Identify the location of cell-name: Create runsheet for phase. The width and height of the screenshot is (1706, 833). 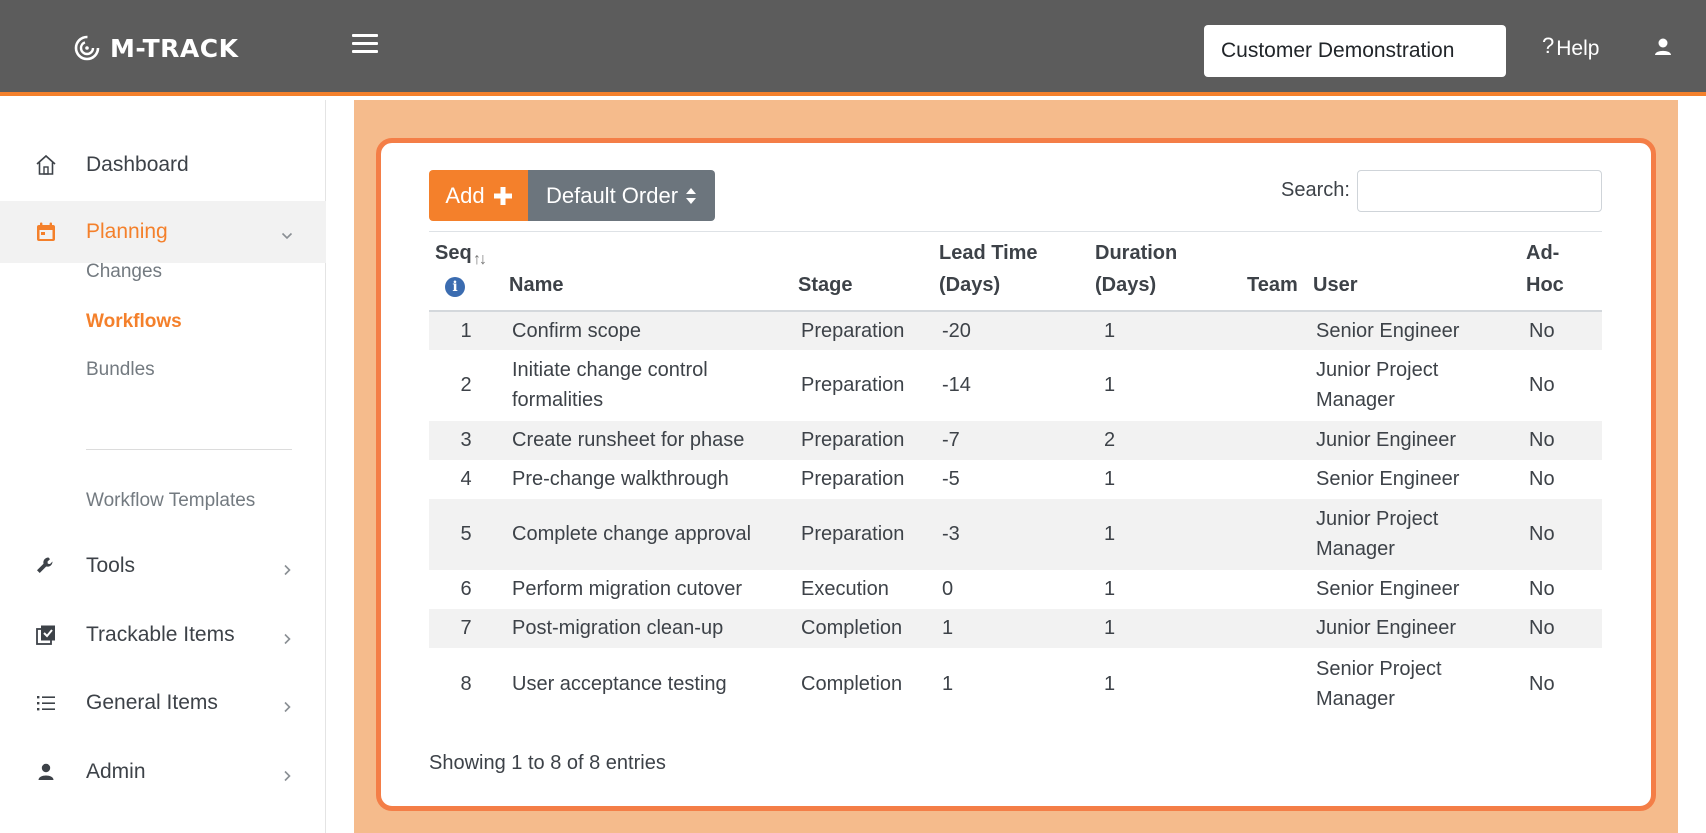
(647, 440).